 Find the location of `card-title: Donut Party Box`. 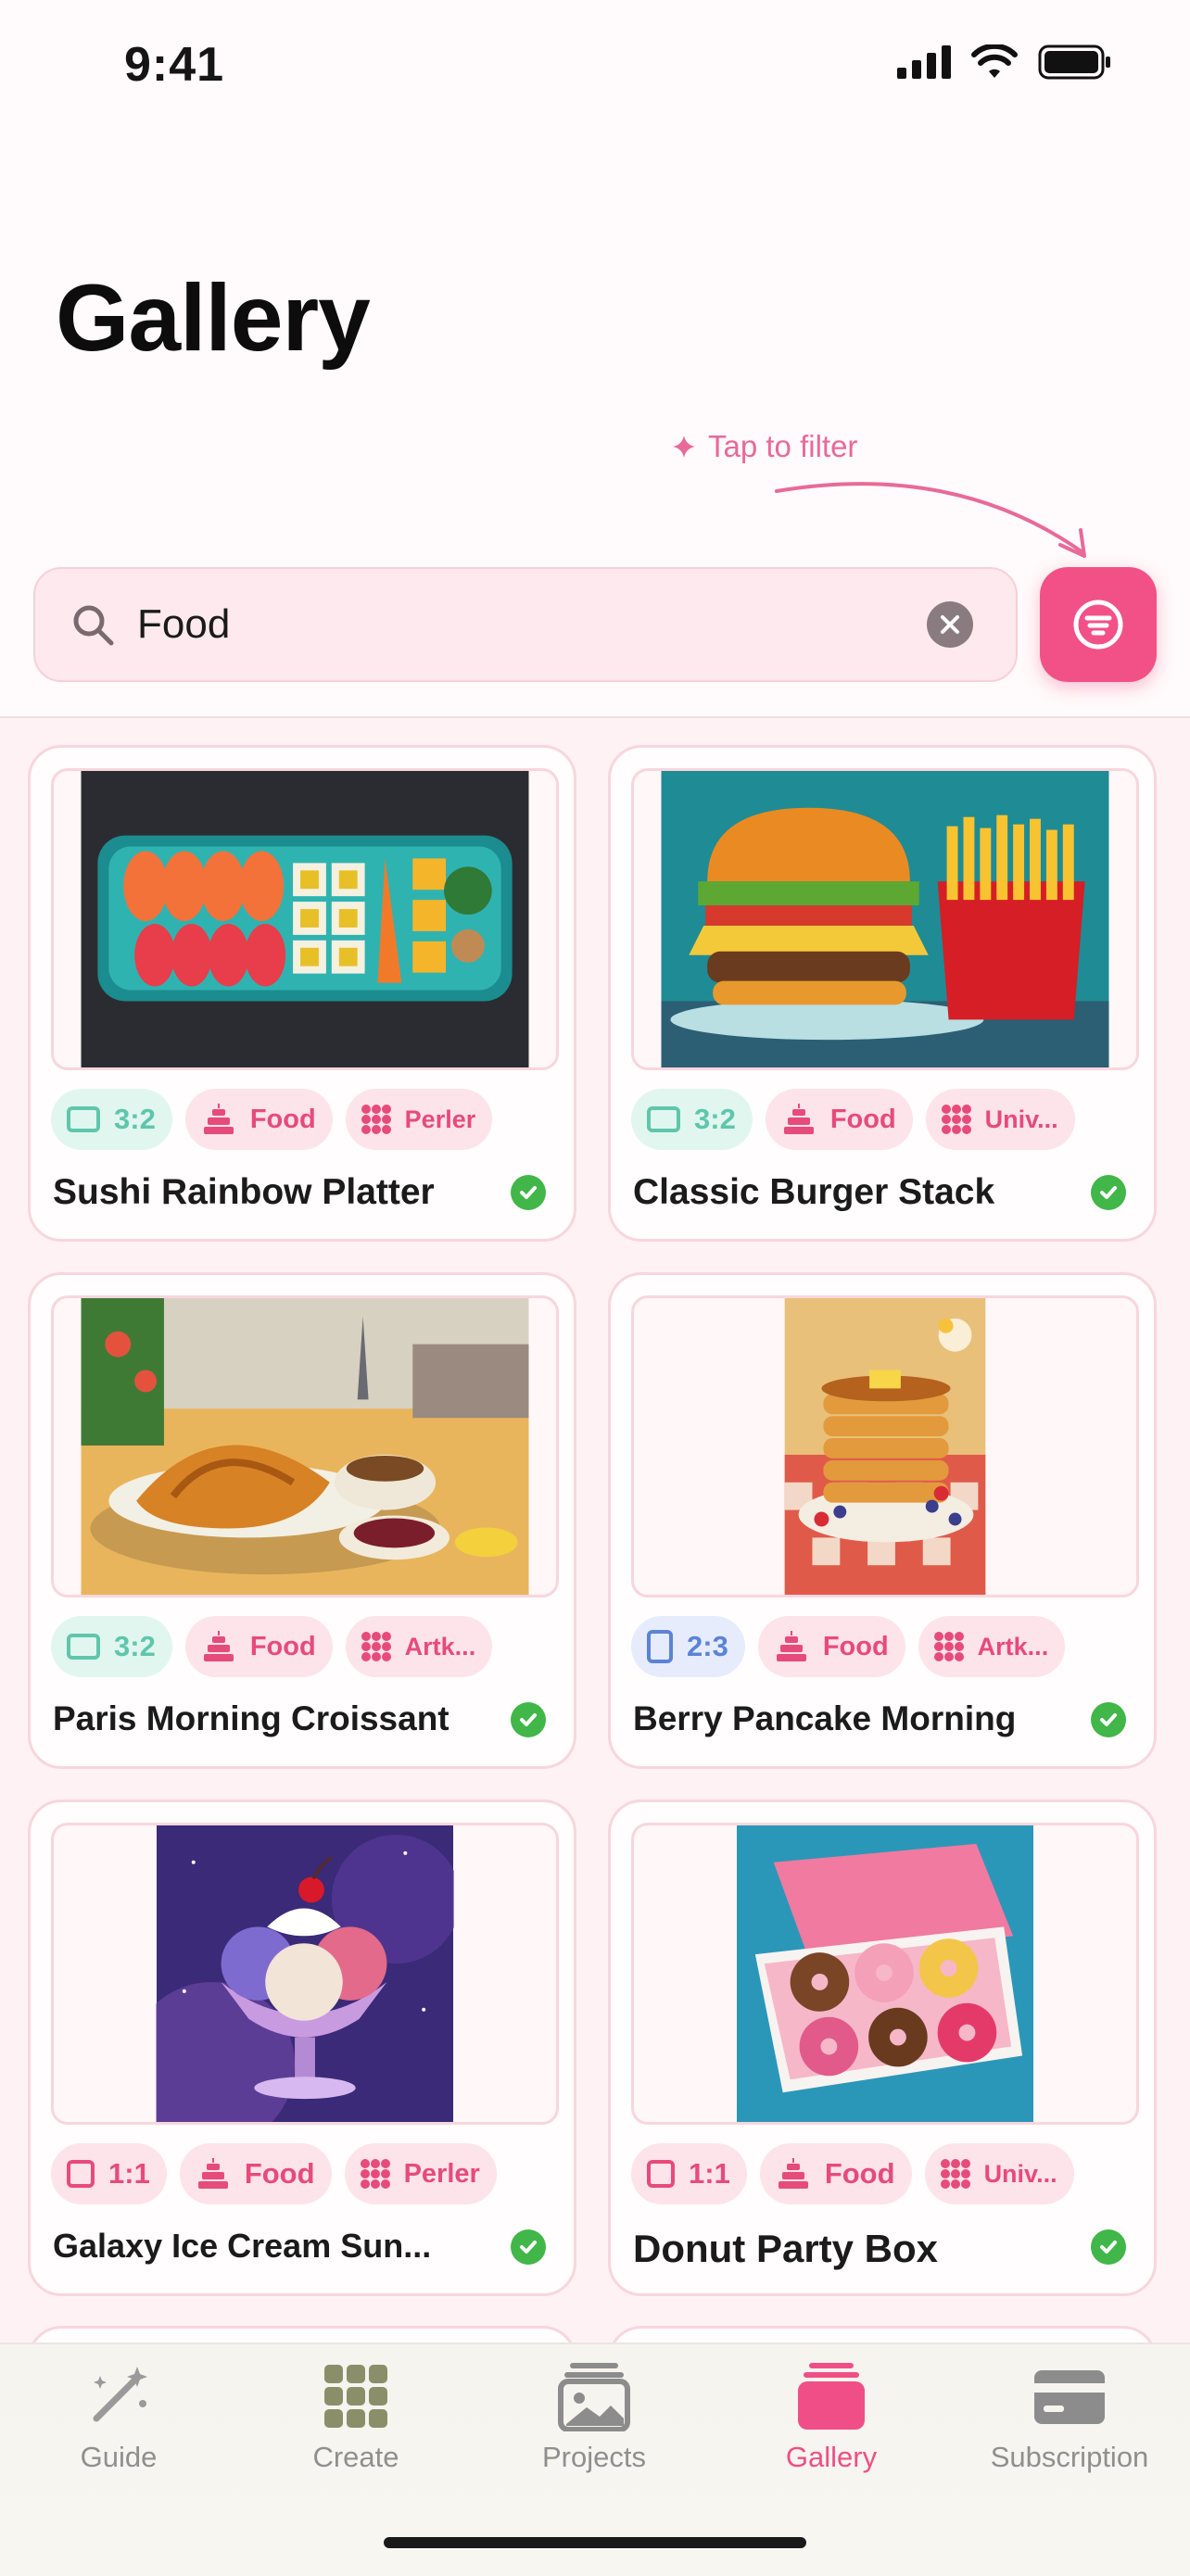

card-title: Donut Party Box is located at coordinates (786, 2248).